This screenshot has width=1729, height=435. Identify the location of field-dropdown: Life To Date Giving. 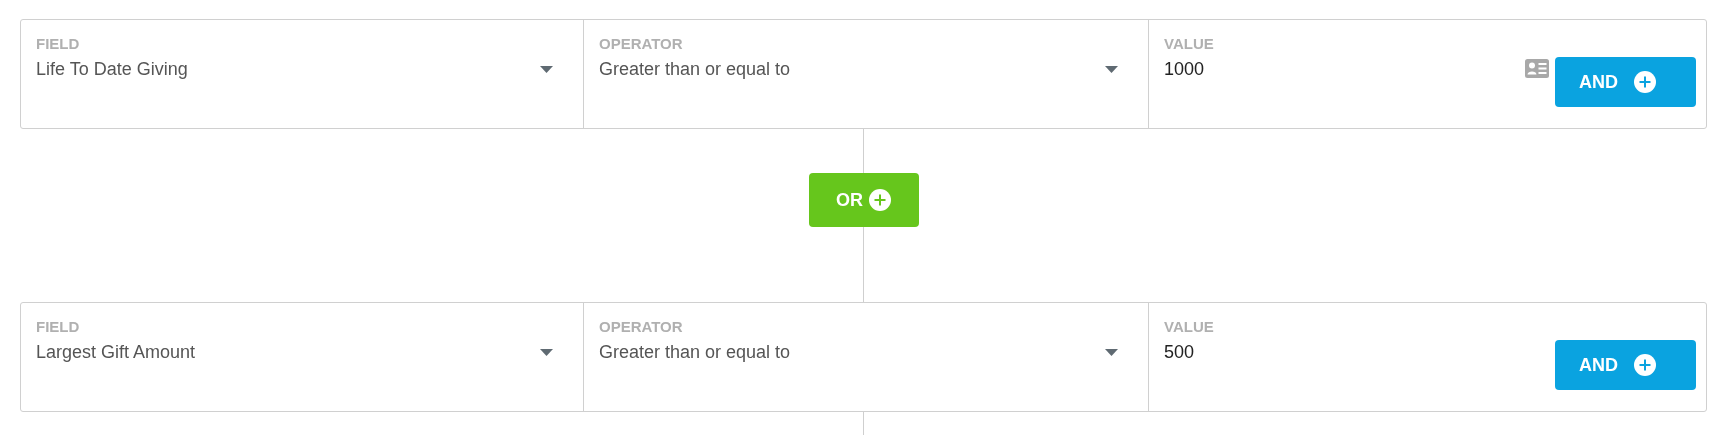
(294, 69).